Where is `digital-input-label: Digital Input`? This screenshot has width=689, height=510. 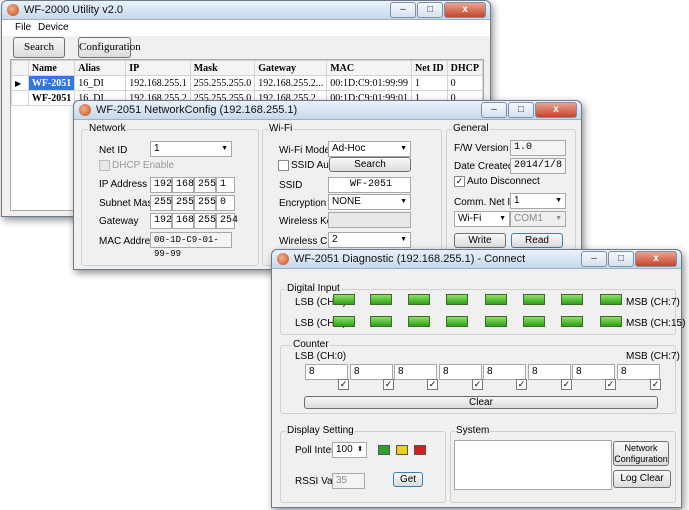
digital-input-label: Digital Input is located at coordinates (313, 288).